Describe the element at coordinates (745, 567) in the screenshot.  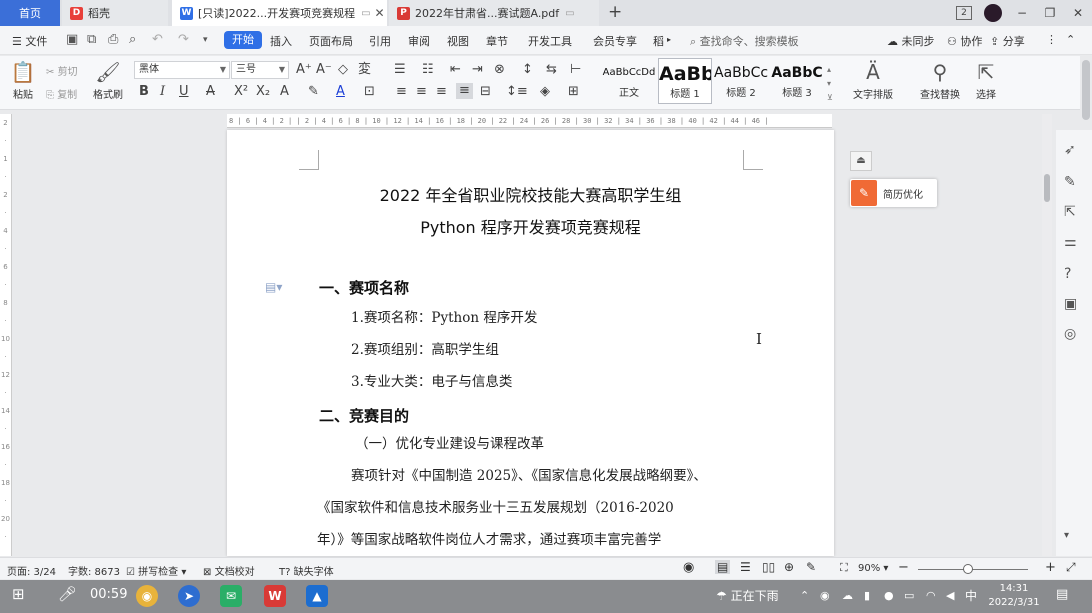
I see `outline-view-icon: ☰` at that location.